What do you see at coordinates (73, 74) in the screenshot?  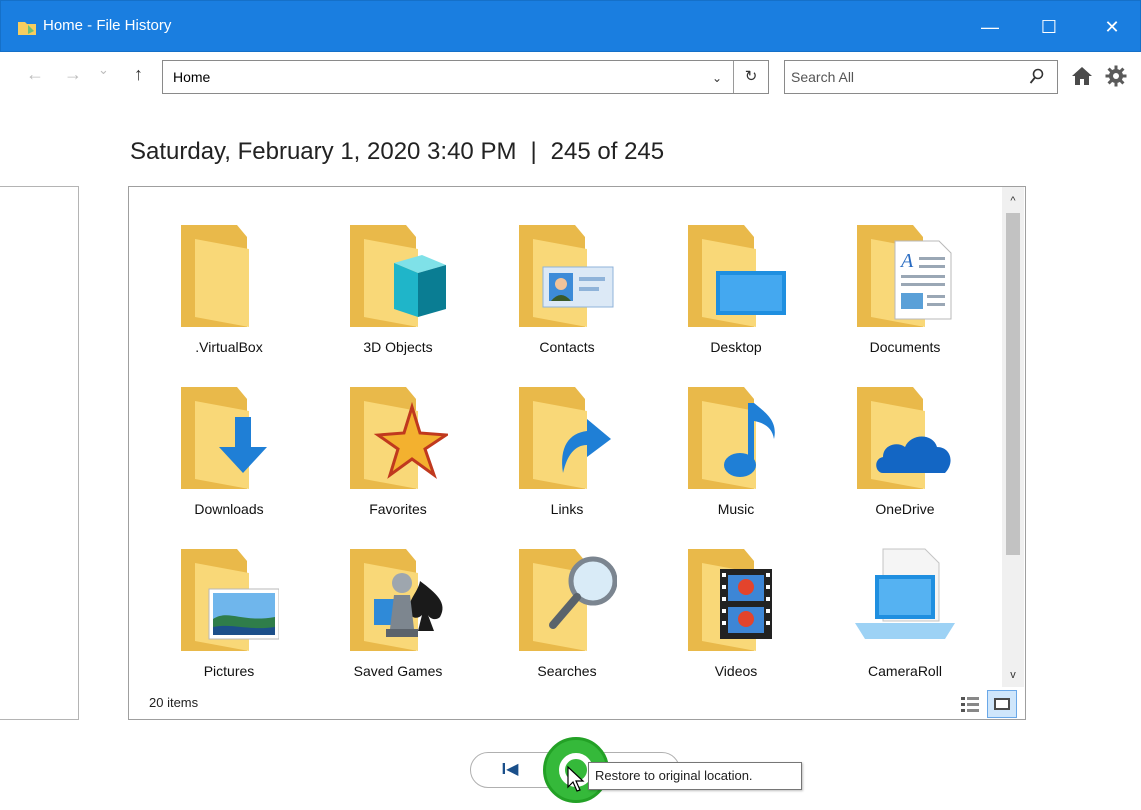 I see `forward-button: →` at bounding box center [73, 74].